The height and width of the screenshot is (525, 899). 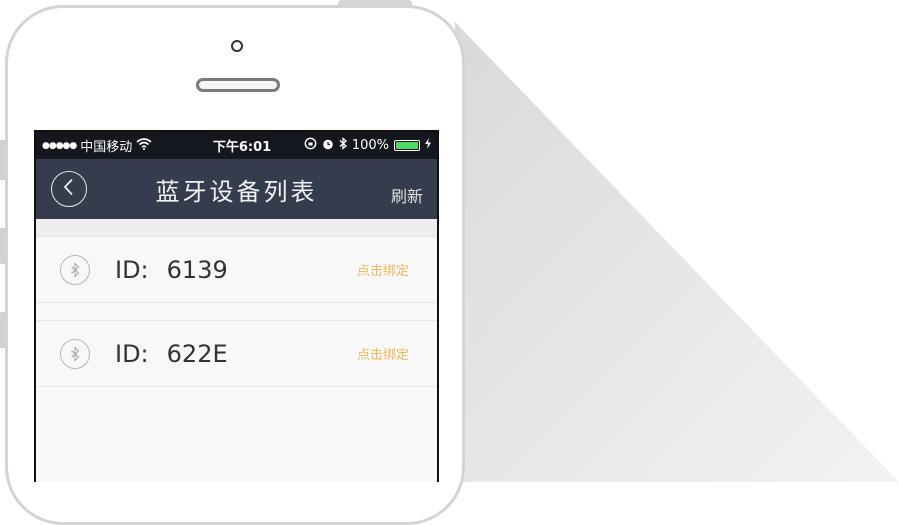 What do you see at coordinates (236, 354) in the screenshot?
I see `device-list-item: ID: 622E 点击绑定` at bounding box center [236, 354].